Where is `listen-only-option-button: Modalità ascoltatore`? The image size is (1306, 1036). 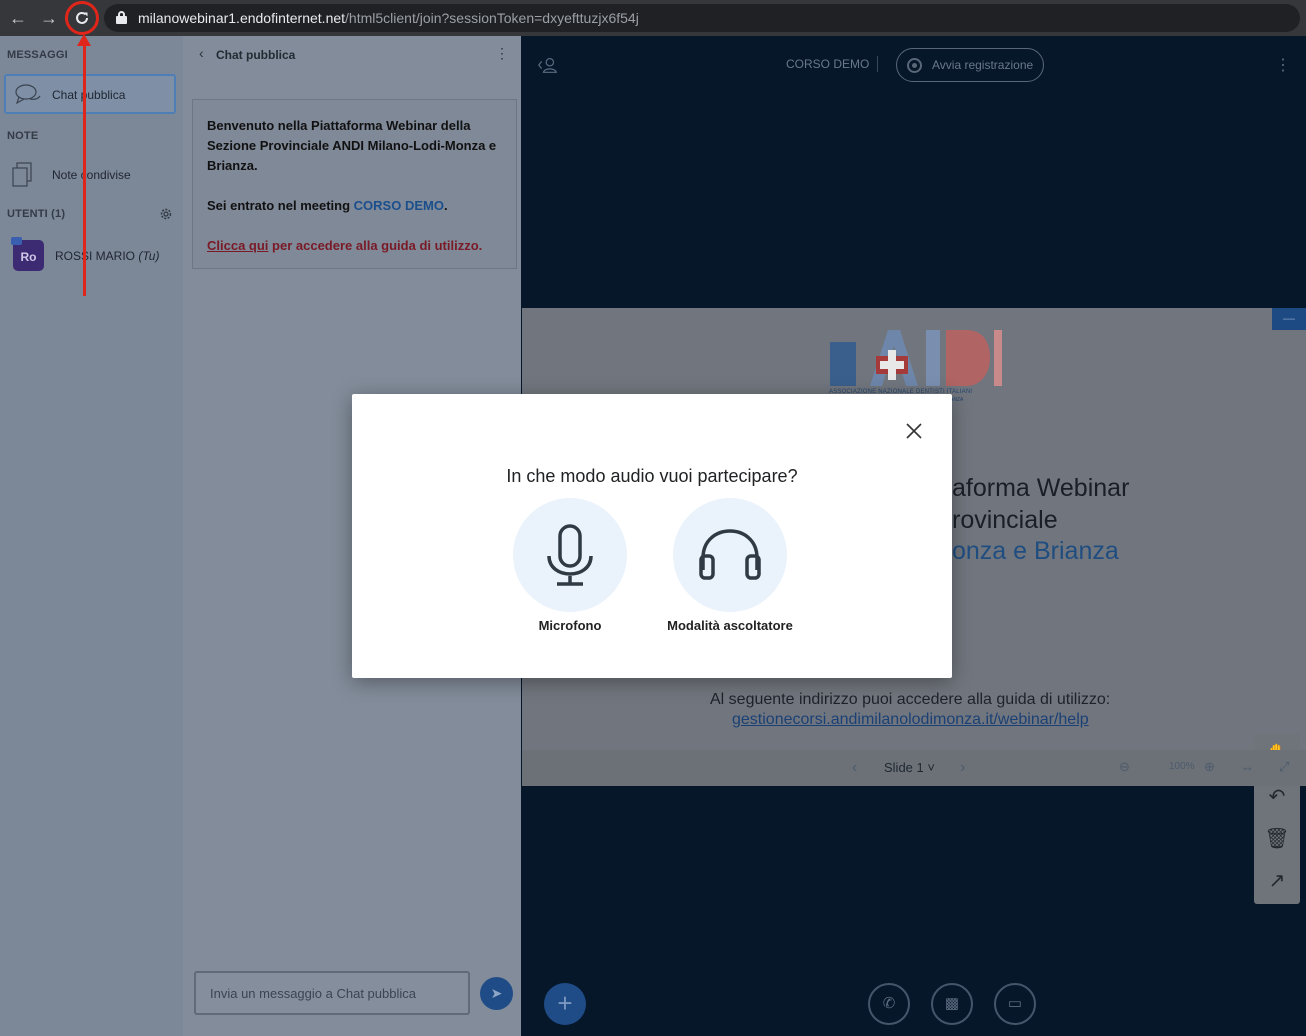 listen-only-option-button: Modalità ascoltatore is located at coordinates (730, 568).